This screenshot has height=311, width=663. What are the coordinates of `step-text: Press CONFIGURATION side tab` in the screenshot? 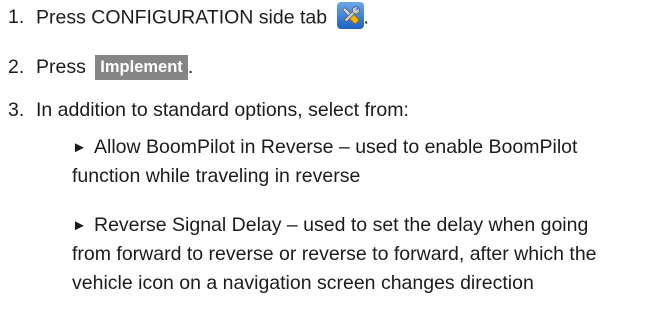 It's located at (182, 17).